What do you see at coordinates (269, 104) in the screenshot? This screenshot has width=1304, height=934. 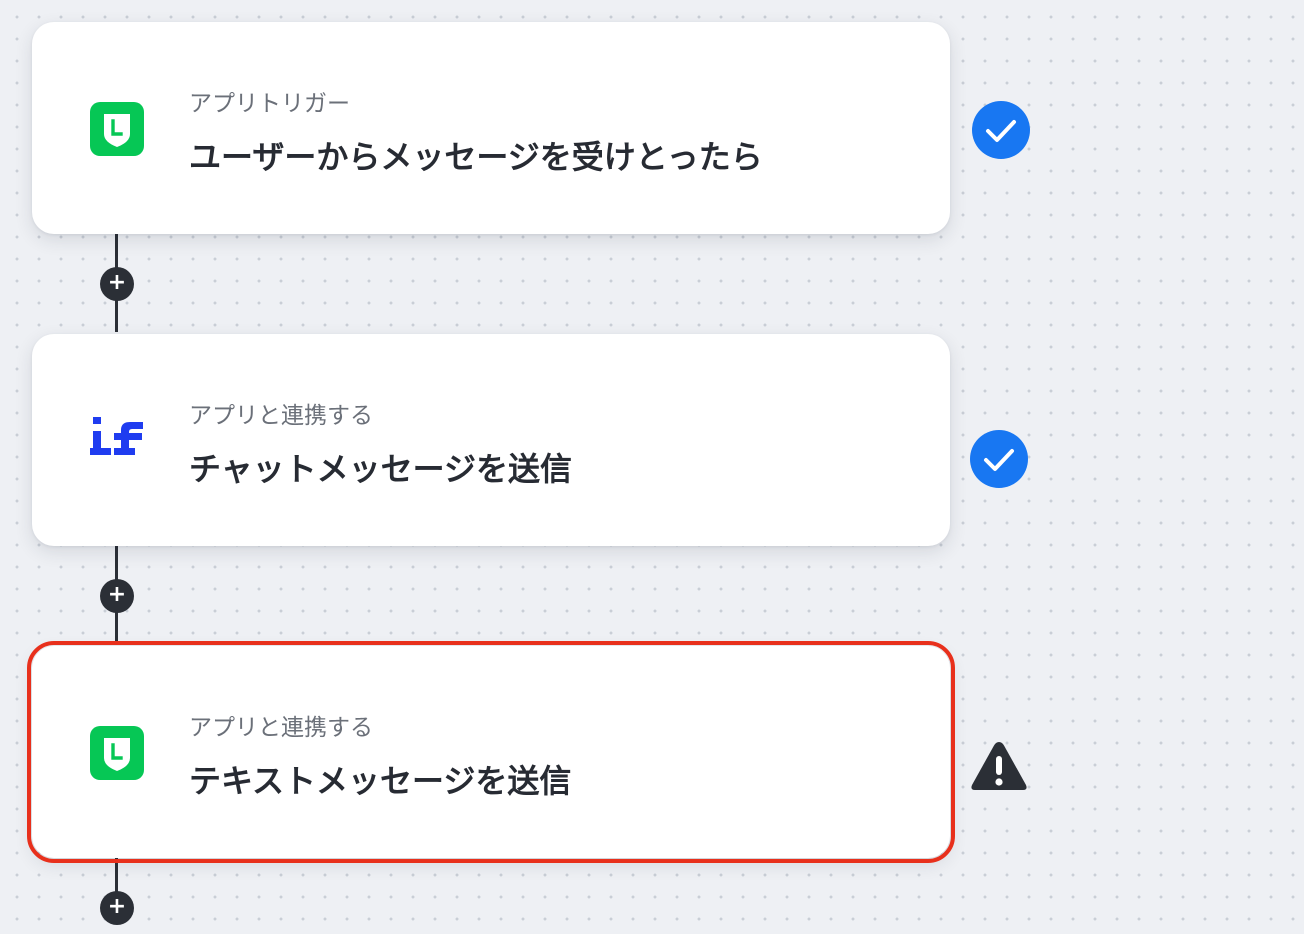 I see `step-type-label: アプリトリガー` at bounding box center [269, 104].